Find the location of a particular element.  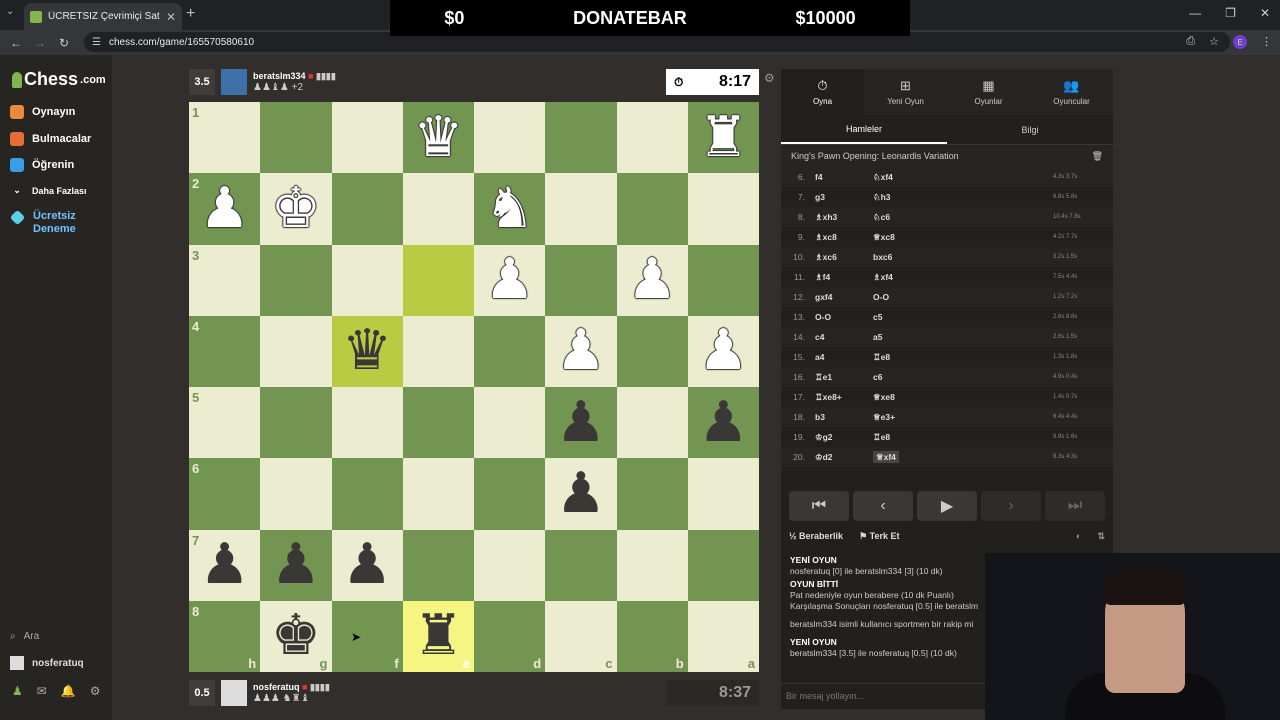

sidebar-item-more: ⌄ Daha Fazlası is located at coordinates (48, 190).